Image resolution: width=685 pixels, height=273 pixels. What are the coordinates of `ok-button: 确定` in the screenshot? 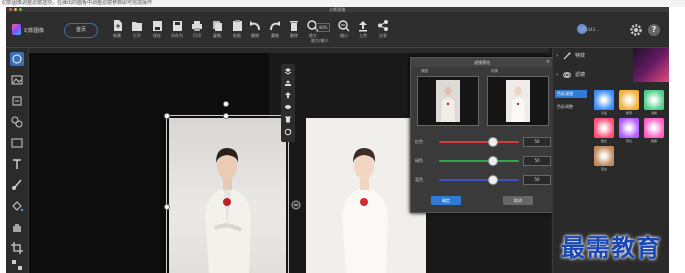 It's located at (446, 200).